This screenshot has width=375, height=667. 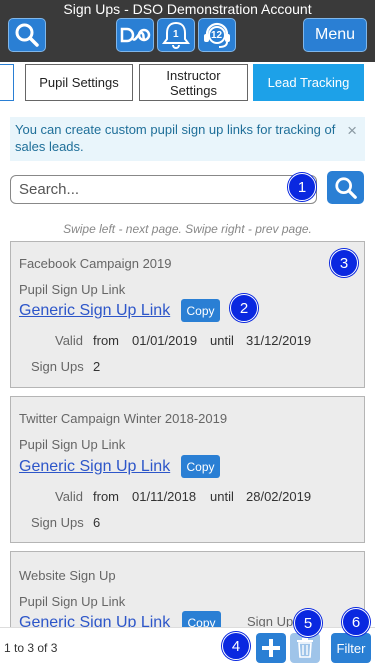 What do you see at coordinates (7, 82) in the screenshot?
I see `tab-previous` at bounding box center [7, 82].